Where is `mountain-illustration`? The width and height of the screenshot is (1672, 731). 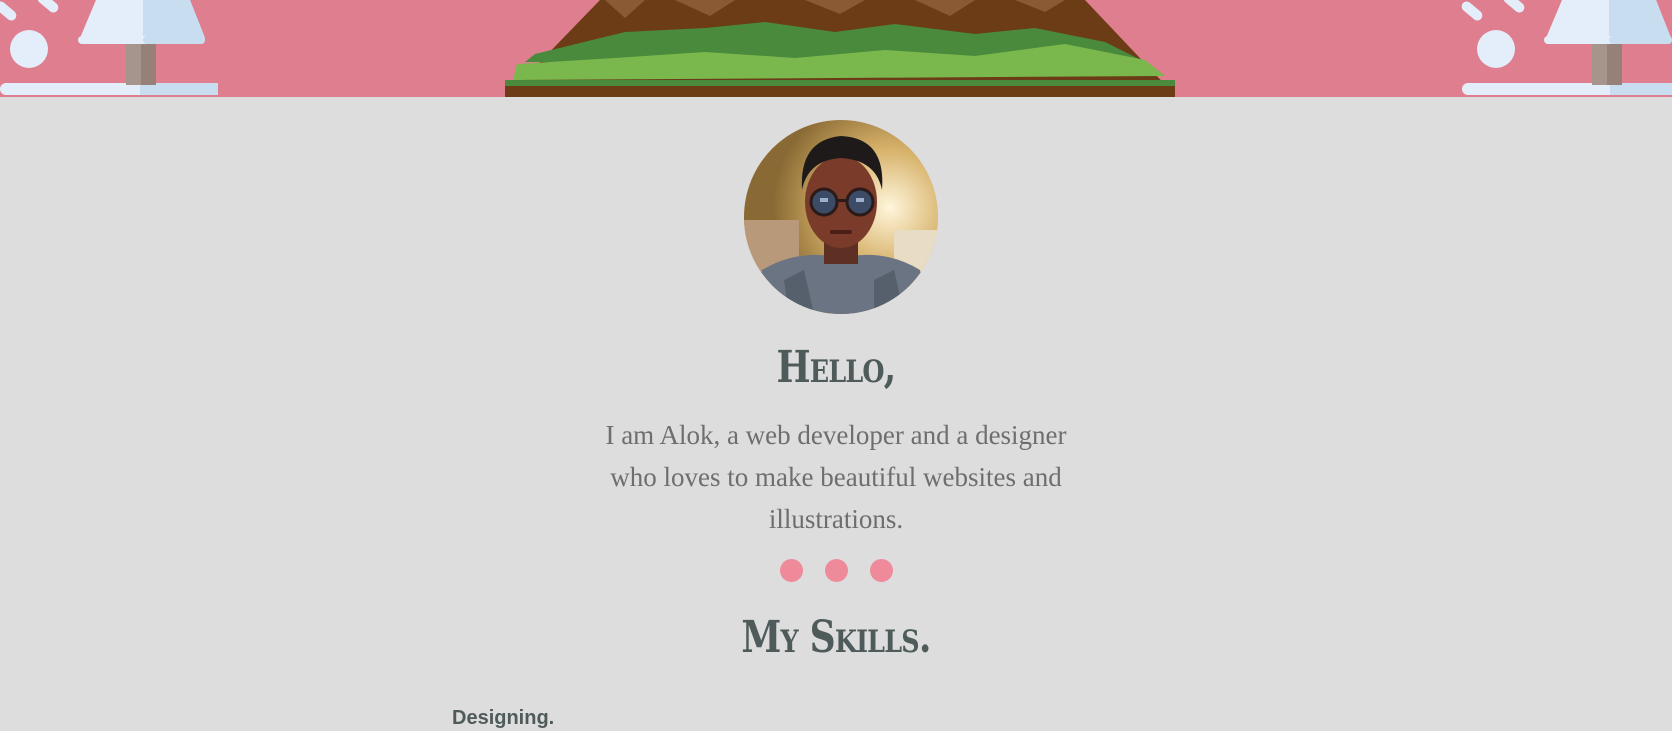
mountain-illustration is located at coordinates (840, 48).